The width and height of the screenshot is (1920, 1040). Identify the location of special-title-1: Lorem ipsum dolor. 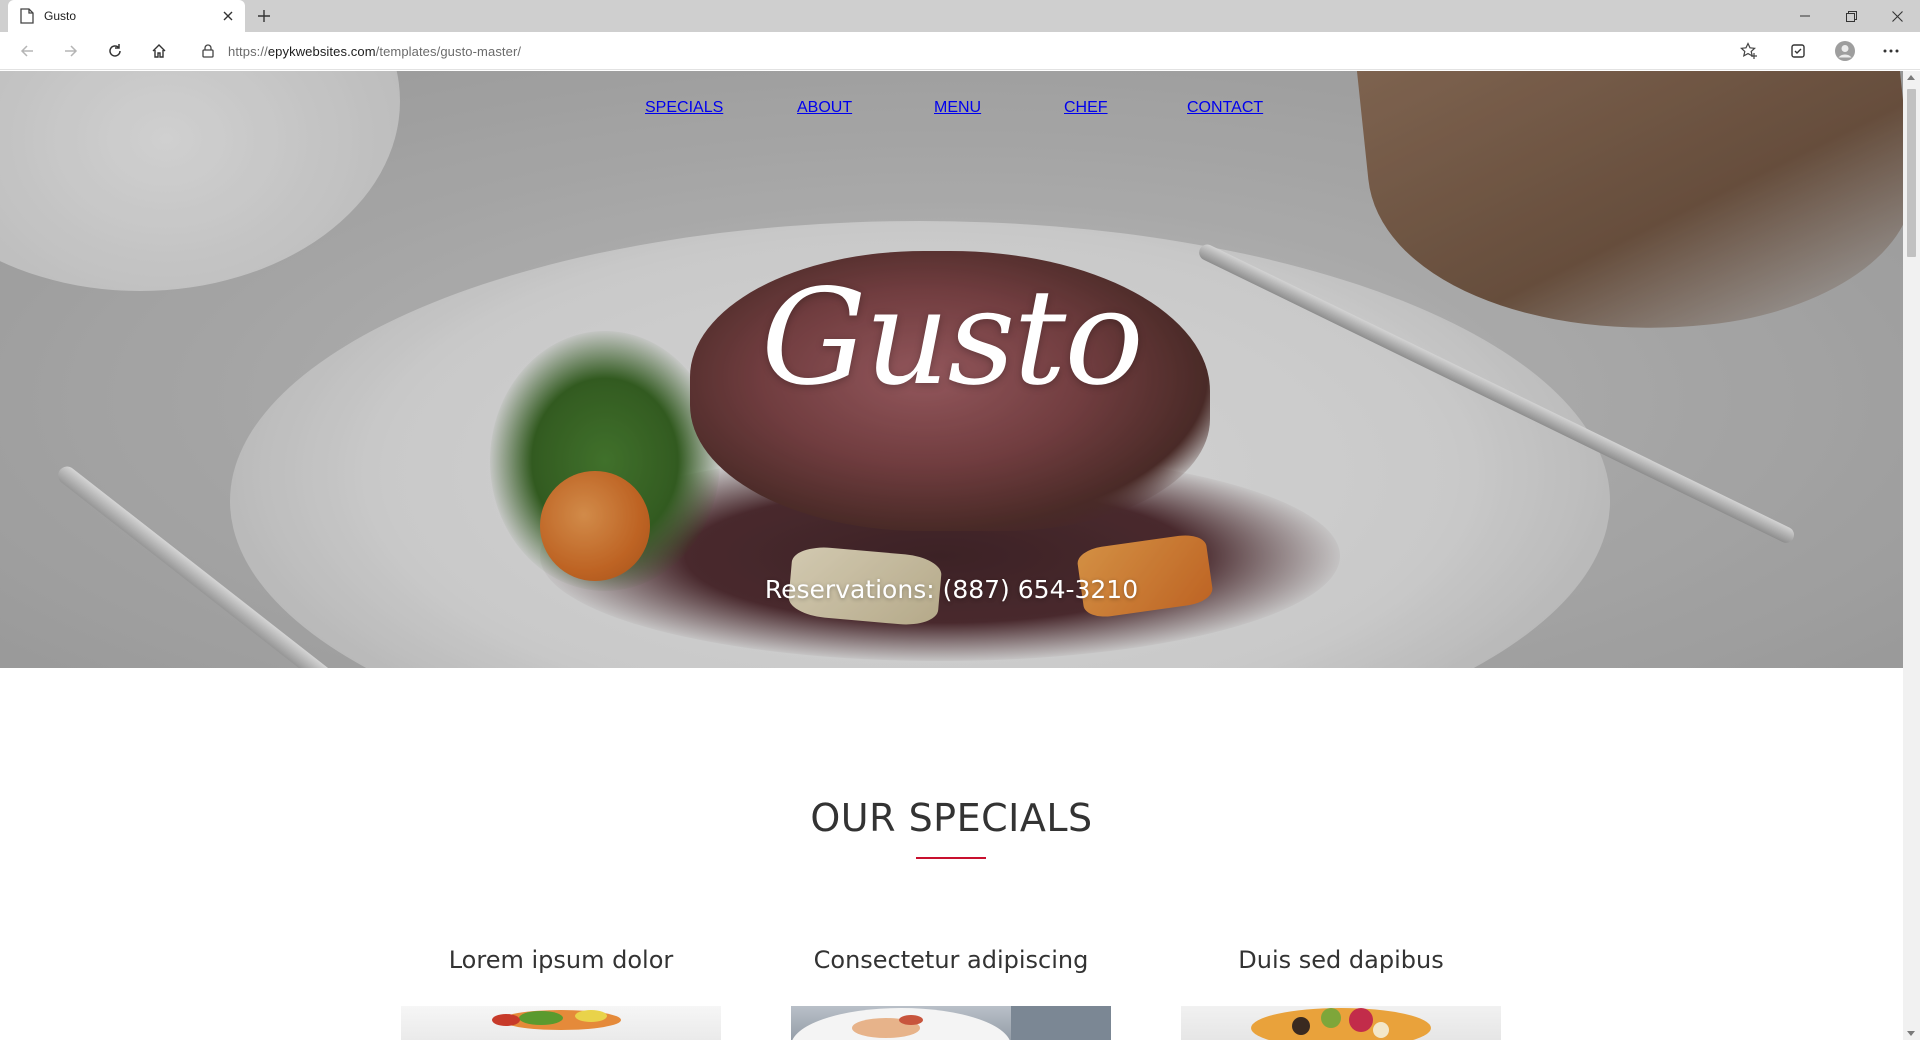
(561, 960).